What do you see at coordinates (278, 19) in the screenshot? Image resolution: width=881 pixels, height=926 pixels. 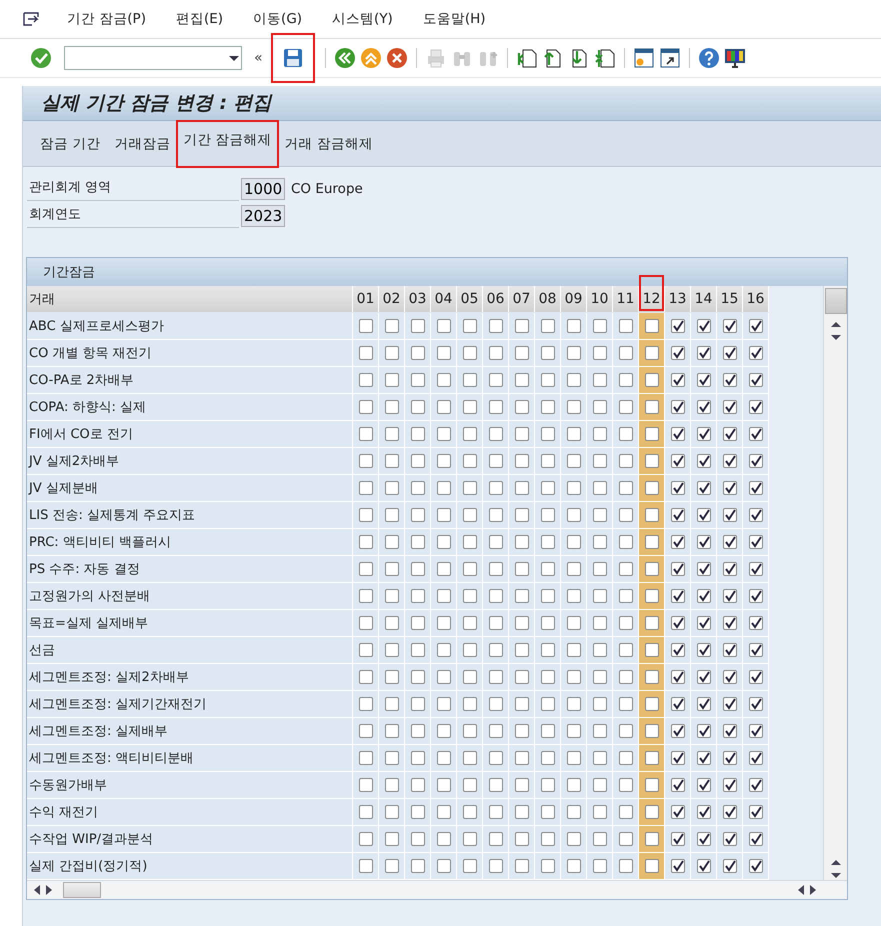 I see `menu-item: 이동(G)` at bounding box center [278, 19].